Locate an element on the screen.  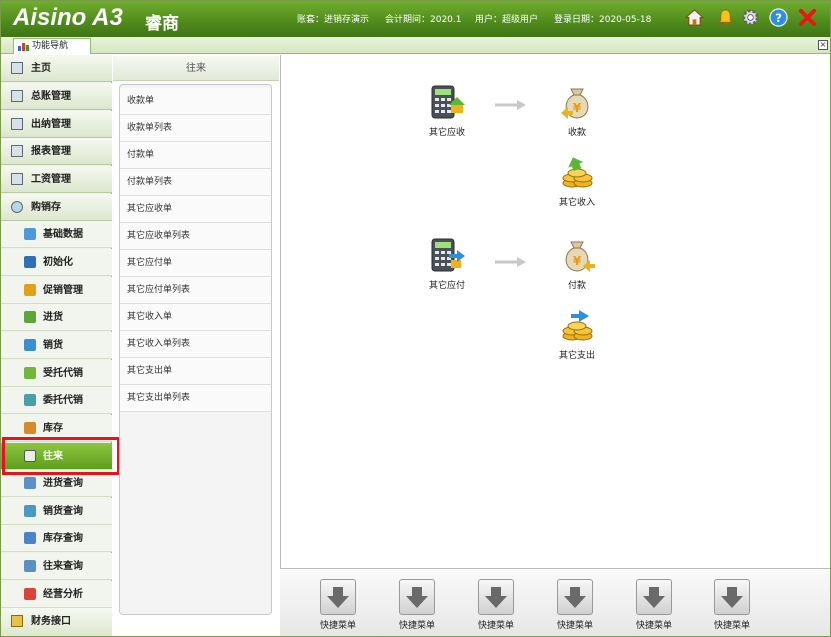
subitem-label: 销货 is located at coordinates (53, 345).